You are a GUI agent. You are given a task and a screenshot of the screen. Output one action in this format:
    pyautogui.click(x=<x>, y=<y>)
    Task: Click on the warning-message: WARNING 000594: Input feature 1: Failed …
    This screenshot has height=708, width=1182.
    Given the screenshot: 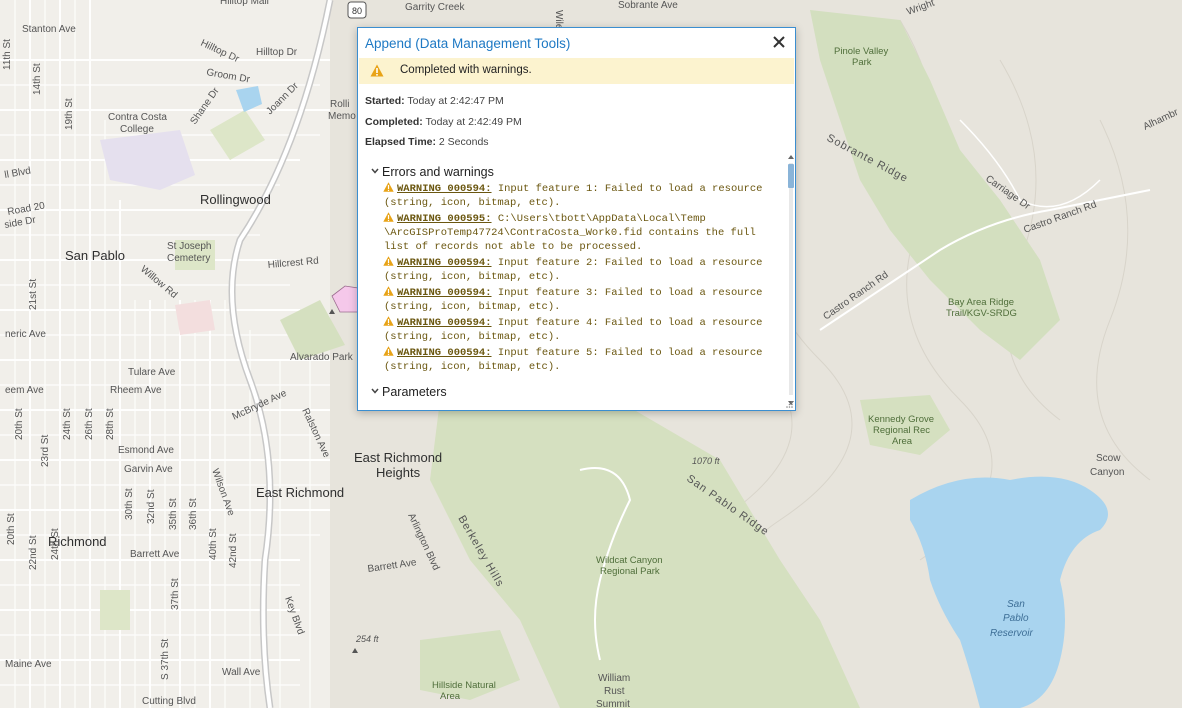 What is the action you would take?
    pyautogui.click(x=572, y=189)
    